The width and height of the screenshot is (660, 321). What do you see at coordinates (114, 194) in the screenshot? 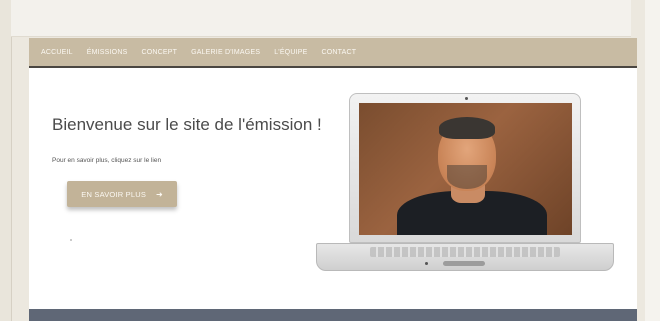
I see `learn-more-label: EN SAVOIR PLUS` at bounding box center [114, 194].